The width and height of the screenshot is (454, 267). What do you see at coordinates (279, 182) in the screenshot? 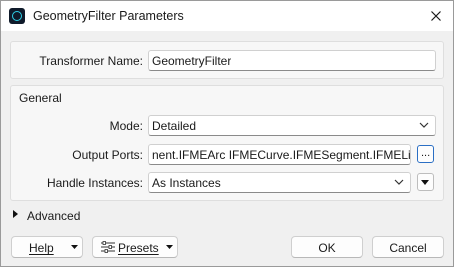
I see `handle-instances-dropdown: As Instances` at bounding box center [279, 182].